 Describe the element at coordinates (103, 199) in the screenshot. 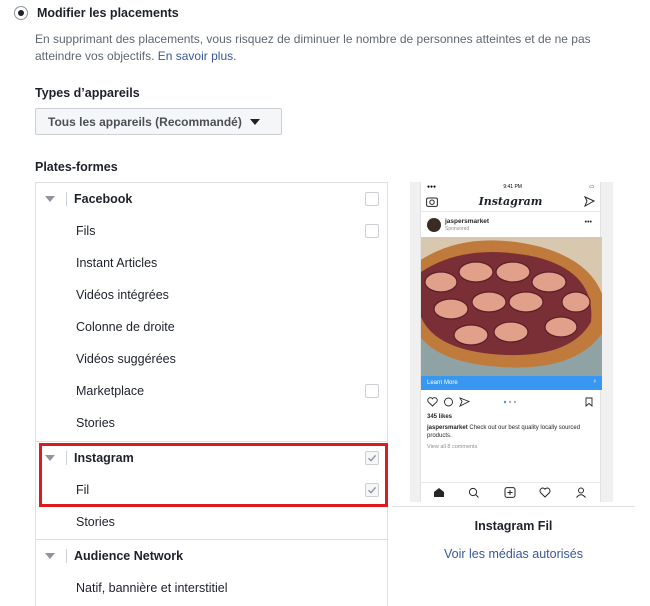

I see `platform-name: Facebook` at that location.